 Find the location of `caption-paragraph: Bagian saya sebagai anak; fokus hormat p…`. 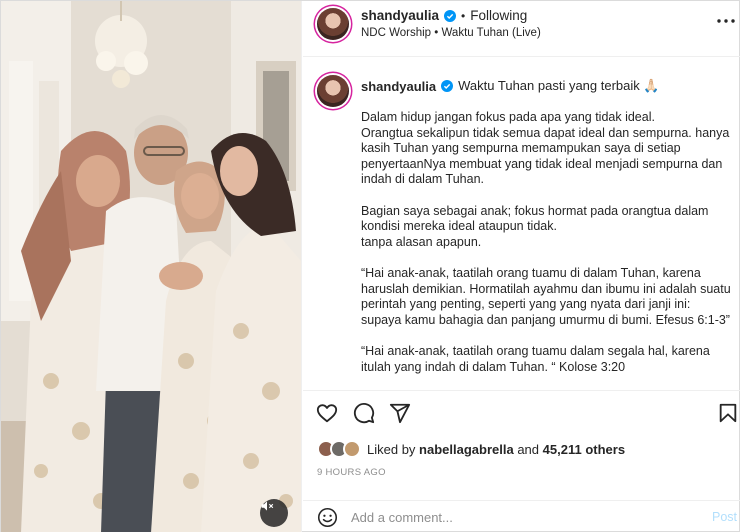

caption-paragraph: Bagian saya sebagai anak; fokus hormat p… is located at coordinates (535, 226).